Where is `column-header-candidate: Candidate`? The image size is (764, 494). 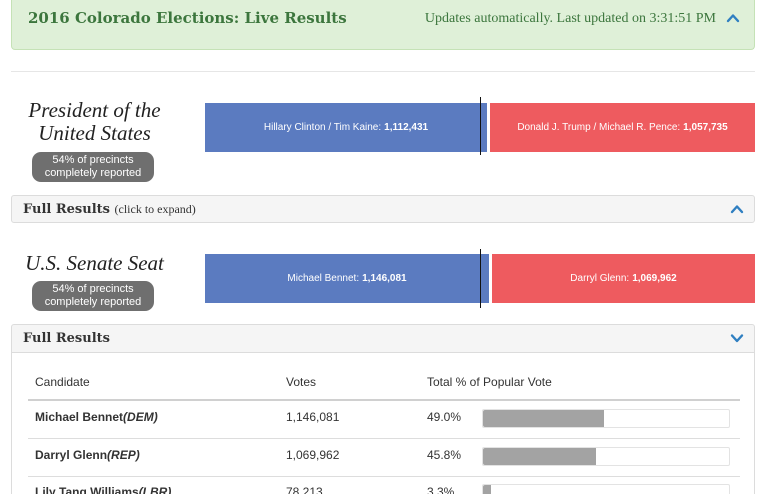 column-header-candidate: Candidate is located at coordinates (62, 382).